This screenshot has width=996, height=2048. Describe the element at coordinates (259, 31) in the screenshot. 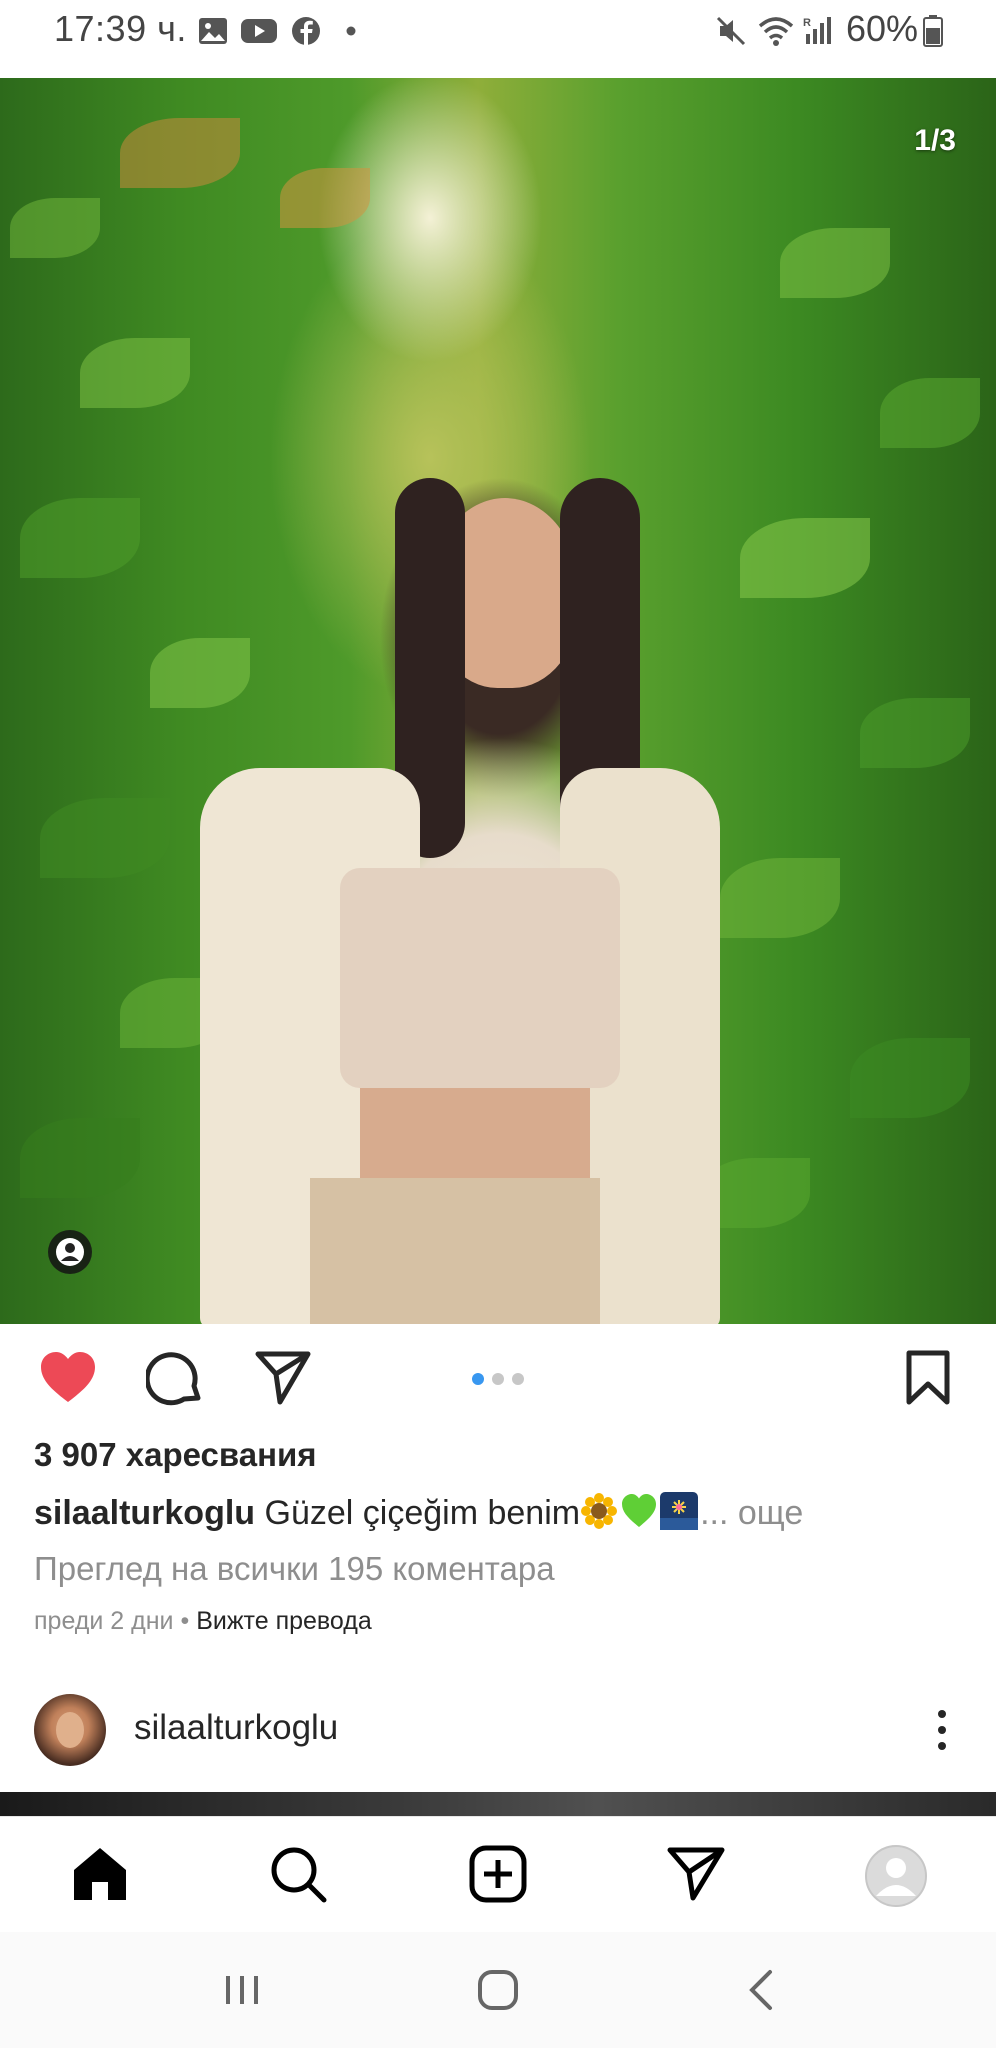

I see `youtube-icon` at that location.